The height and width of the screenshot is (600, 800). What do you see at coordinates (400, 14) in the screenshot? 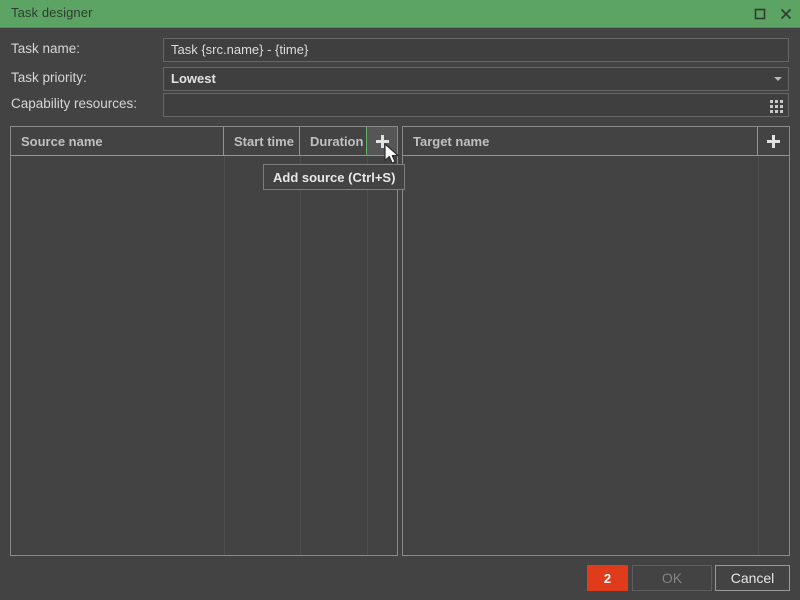
I see `titlebar: Task designer` at bounding box center [400, 14].